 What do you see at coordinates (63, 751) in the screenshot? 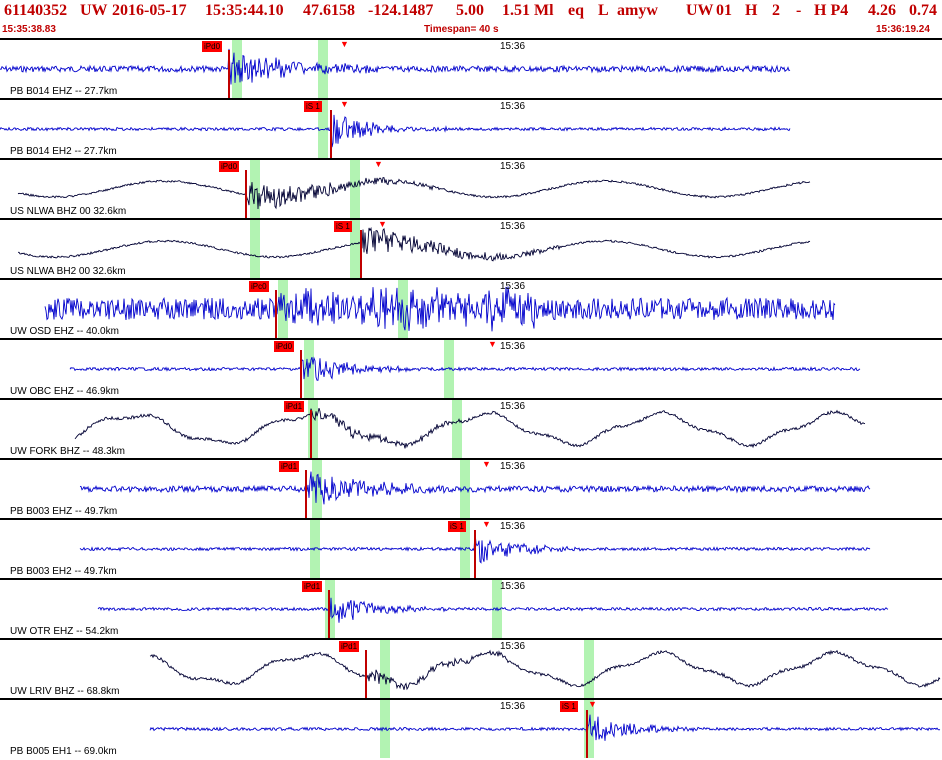
I see `channel-label: PB B005 EH1 -- 69.0km` at bounding box center [63, 751].